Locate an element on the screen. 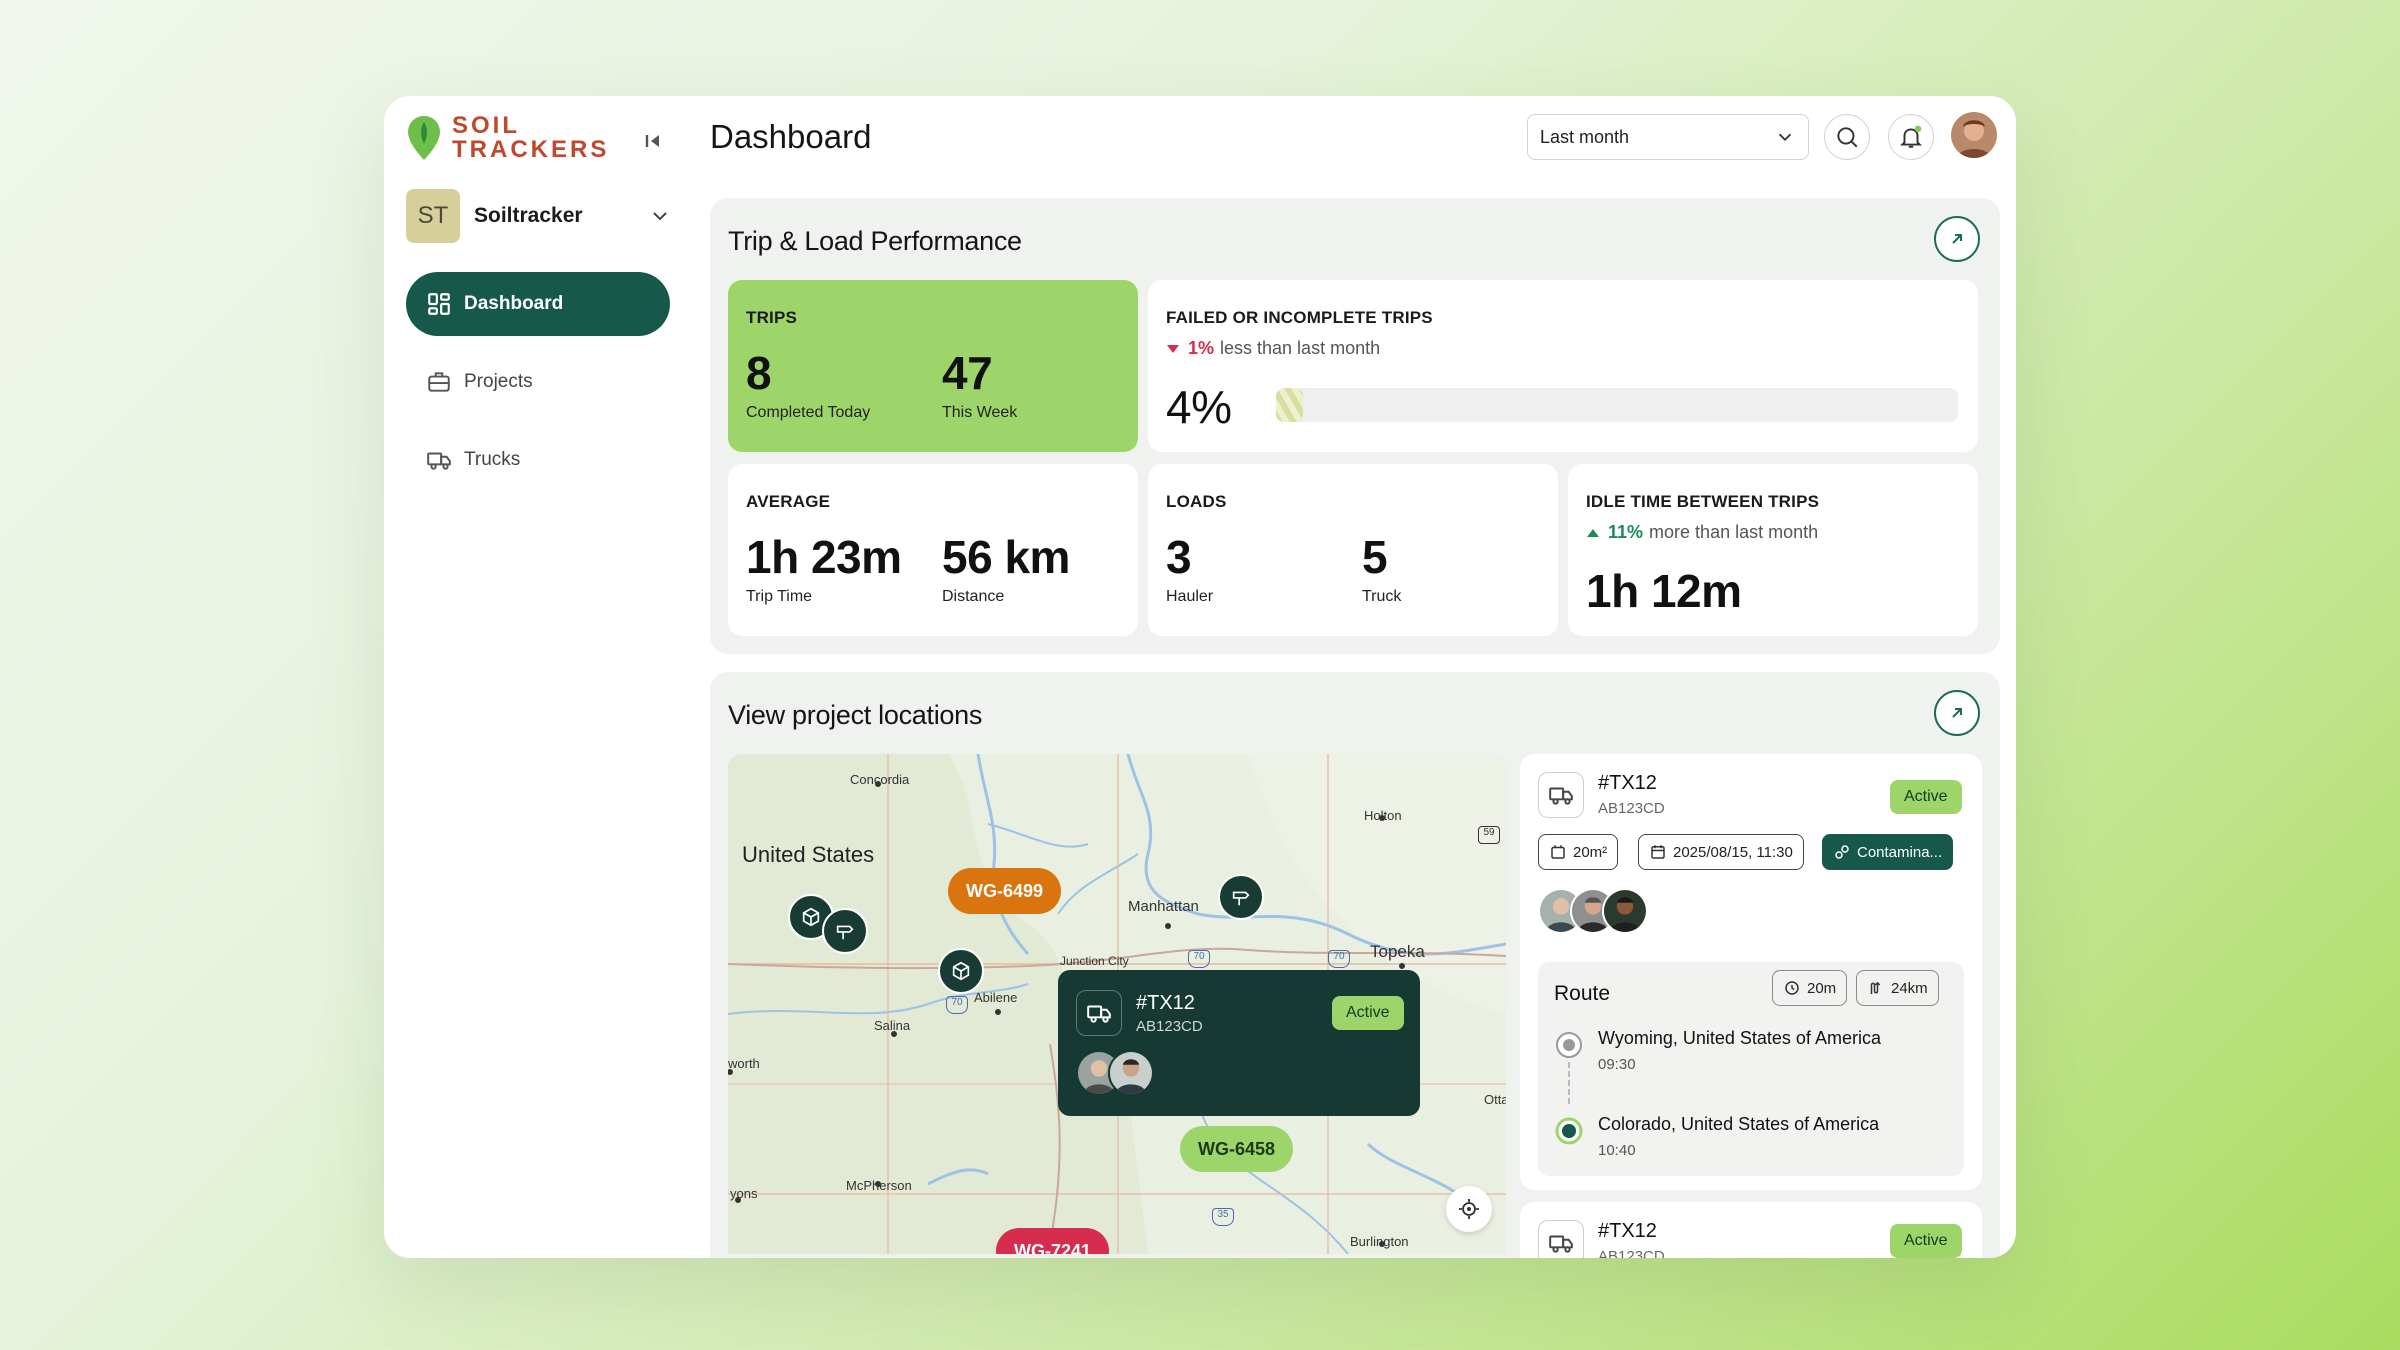  map-vehicle-popup: #TX12 AB123CD Active is located at coordinates (1239, 1043).